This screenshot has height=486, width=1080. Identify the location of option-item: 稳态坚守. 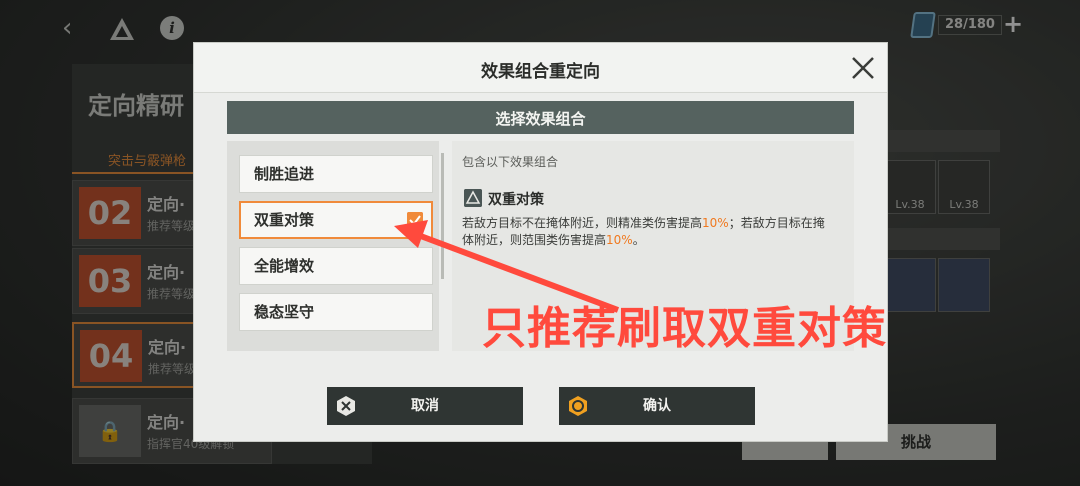
(336, 312).